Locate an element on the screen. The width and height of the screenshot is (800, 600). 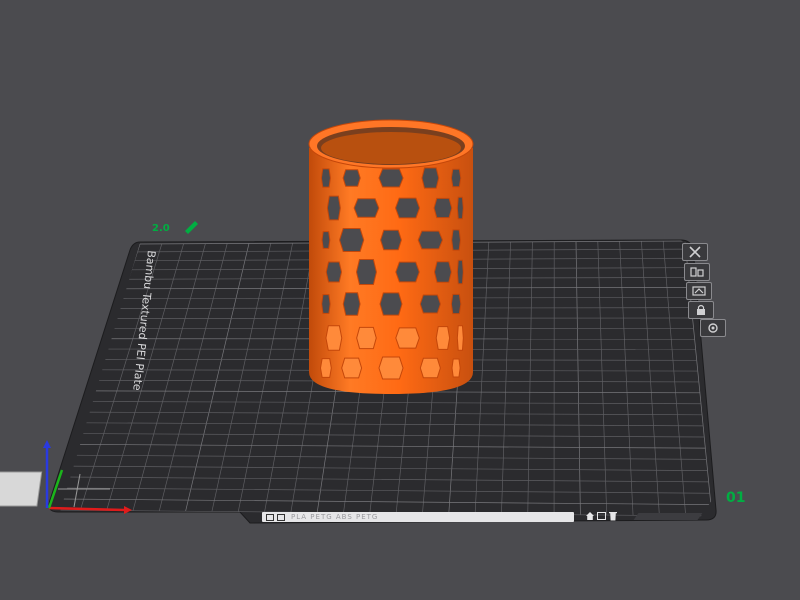
plate-corner-slot is located at coordinates (668, 516).